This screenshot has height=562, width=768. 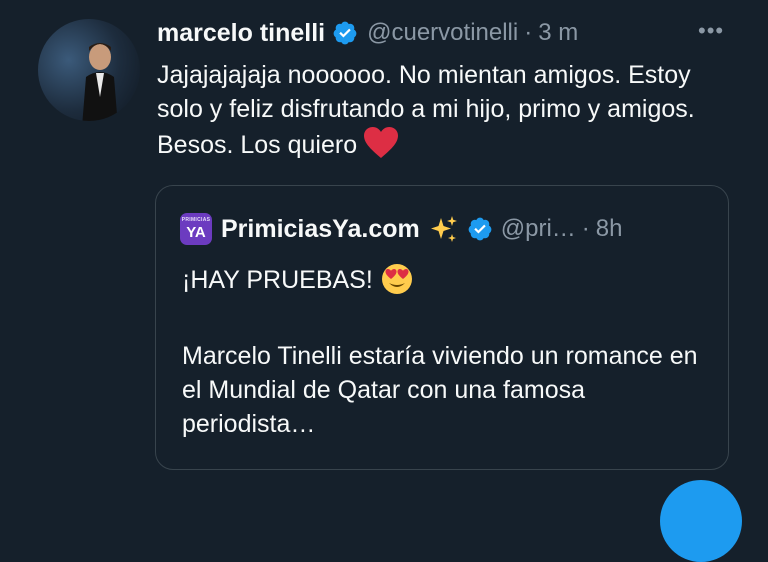 What do you see at coordinates (196, 220) in the screenshot?
I see `logo-small-text: PRIMICIAS` at bounding box center [196, 220].